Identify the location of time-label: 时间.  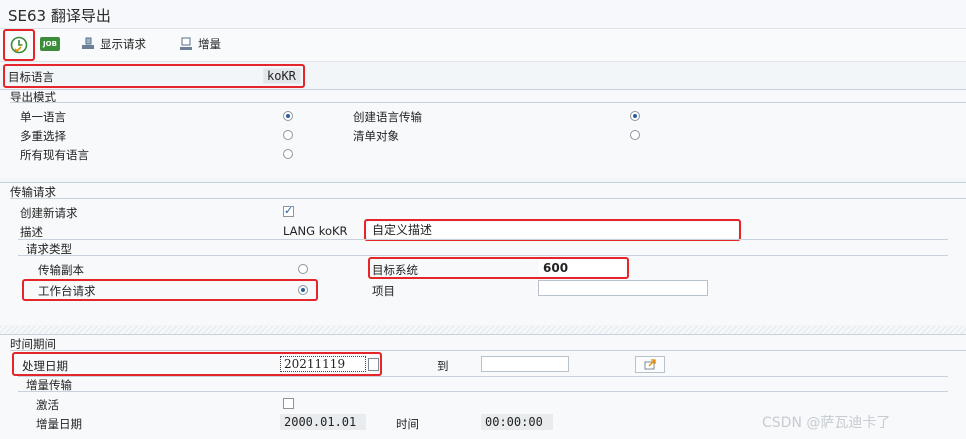
(407, 424).